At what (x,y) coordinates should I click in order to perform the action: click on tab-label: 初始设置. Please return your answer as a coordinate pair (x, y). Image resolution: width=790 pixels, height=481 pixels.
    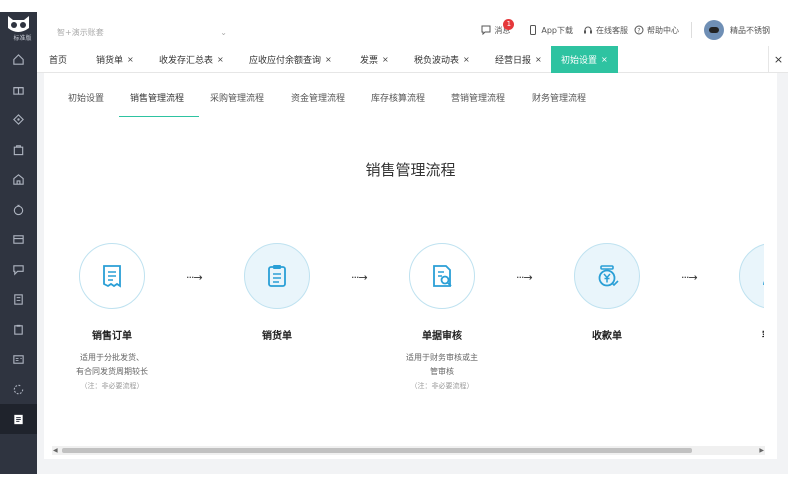
    Looking at the image, I should click on (579, 61).